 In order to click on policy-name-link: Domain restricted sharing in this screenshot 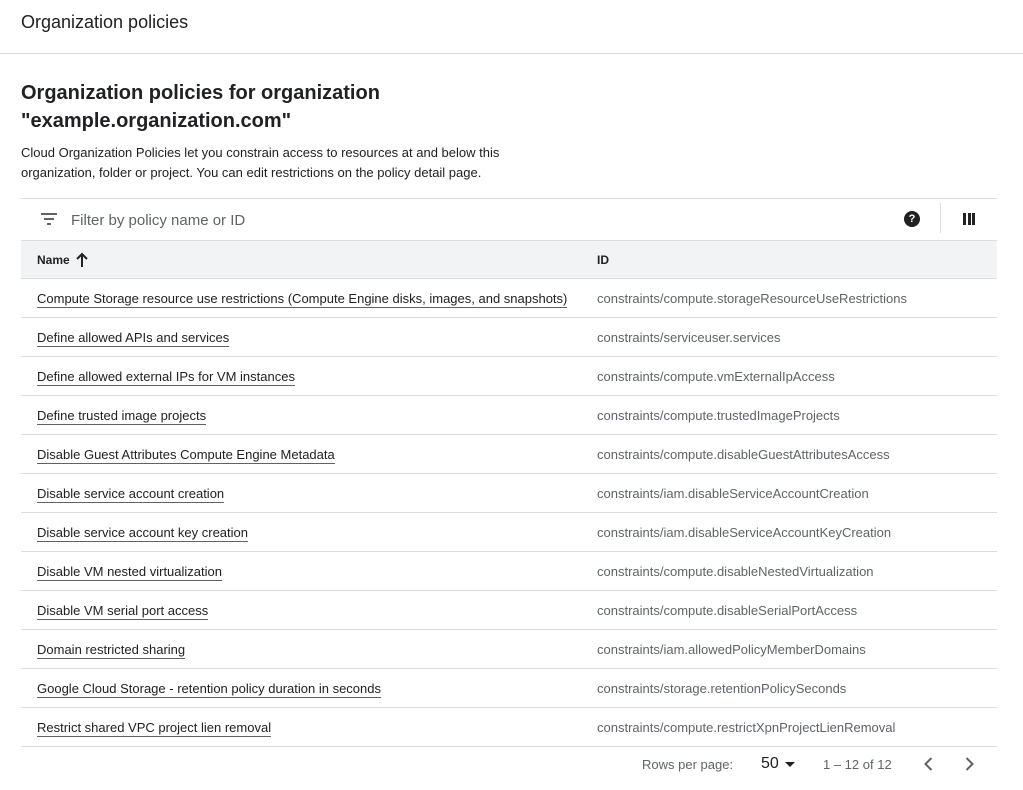, I will do `click(111, 650)`.